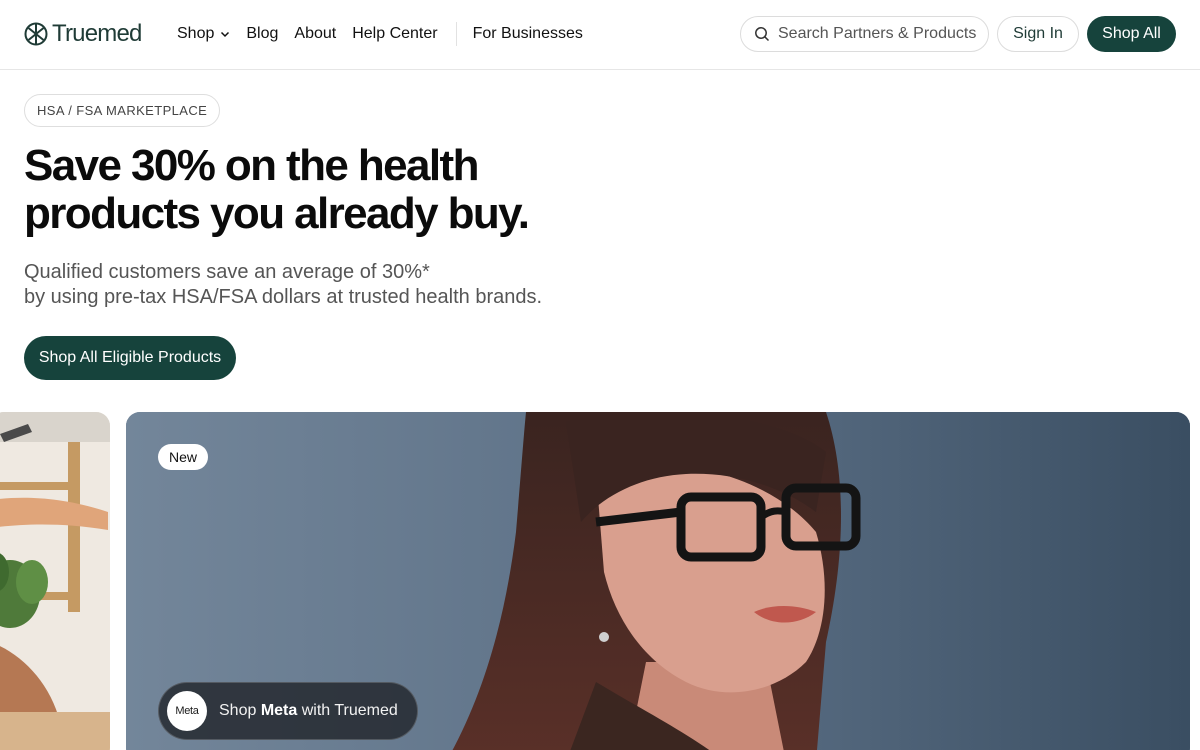 The width and height of the screenshot is (1200, 750). I want to click on headline-line-2: products you already buy., so click(277, 213).